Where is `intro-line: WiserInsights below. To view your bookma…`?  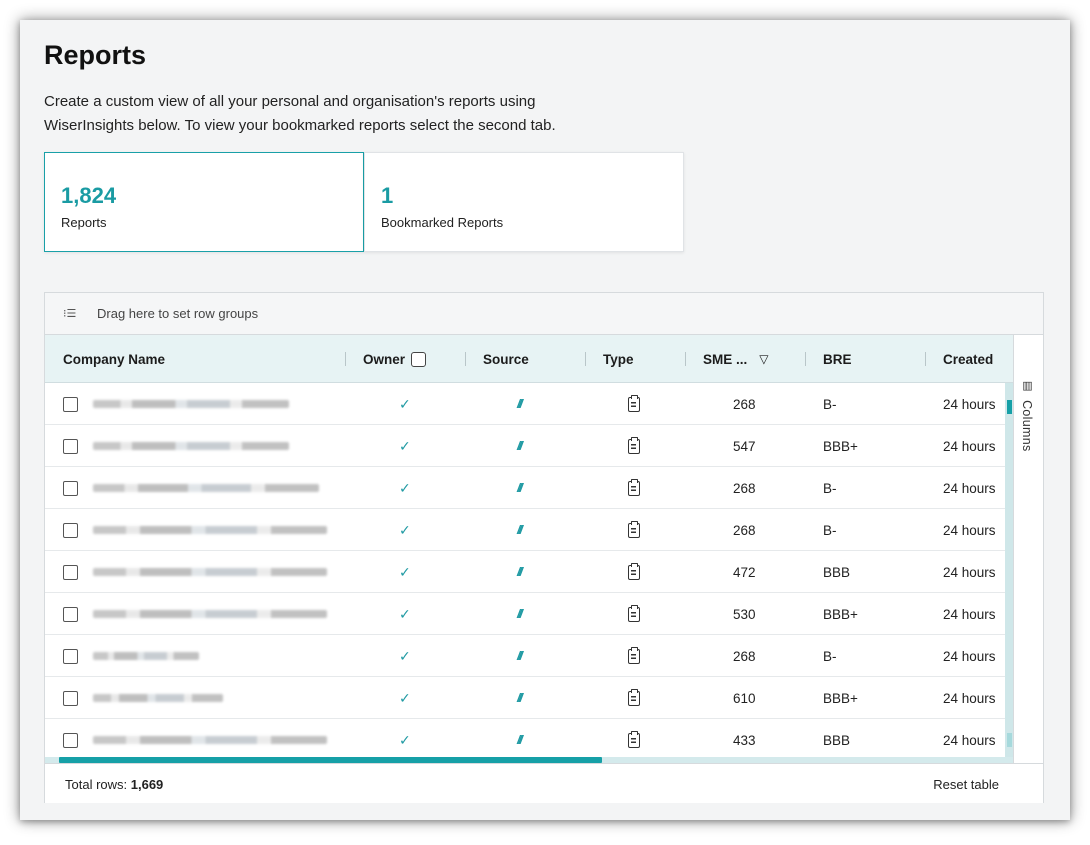
intro-line: WiserInsights below. To view your bookma… is located at coordinates (300, 125).